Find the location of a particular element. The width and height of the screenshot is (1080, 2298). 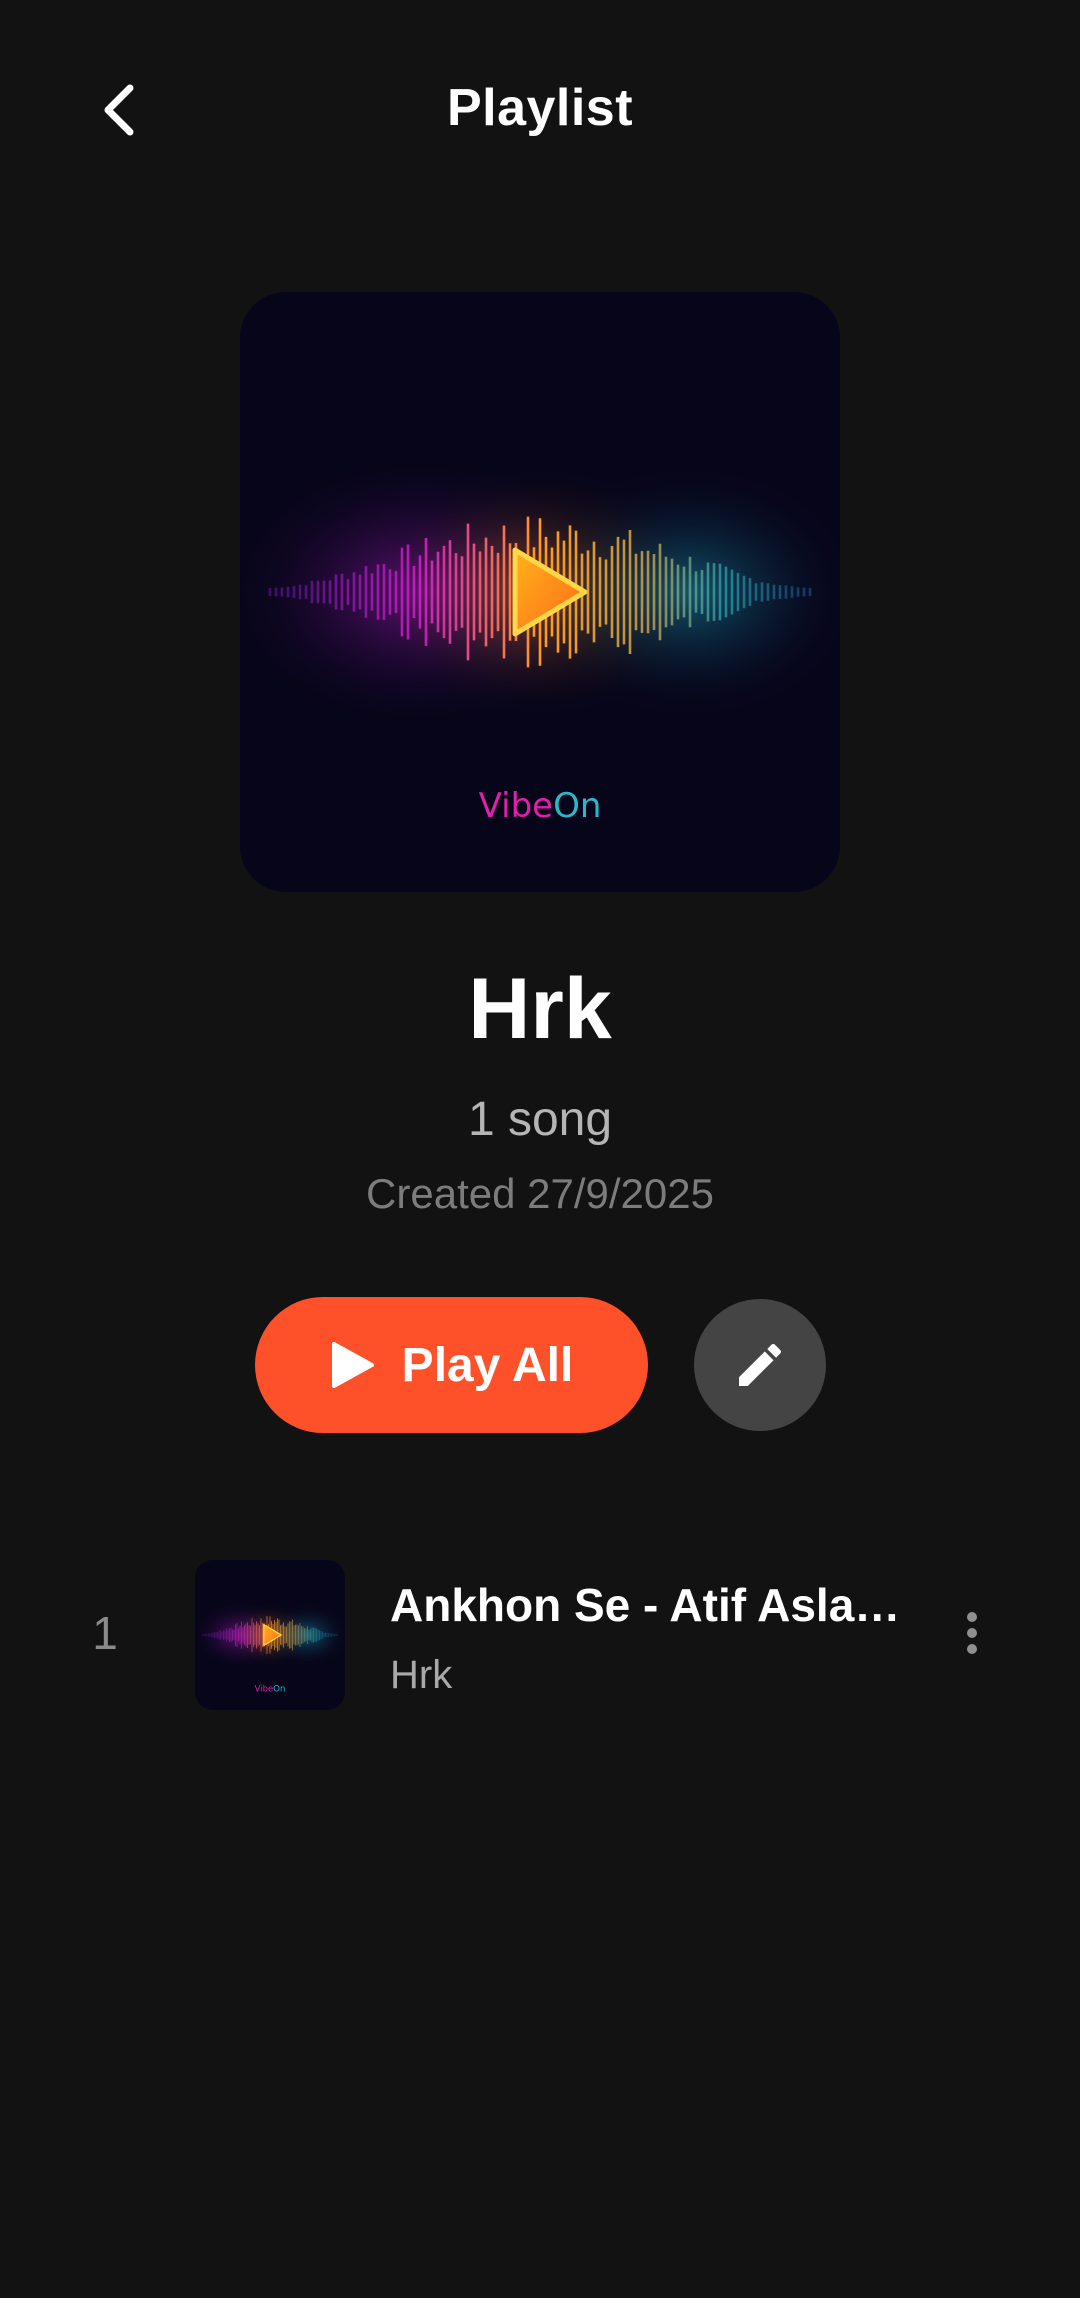

play-all-button: Play All is located at coordinates (451, 1365).